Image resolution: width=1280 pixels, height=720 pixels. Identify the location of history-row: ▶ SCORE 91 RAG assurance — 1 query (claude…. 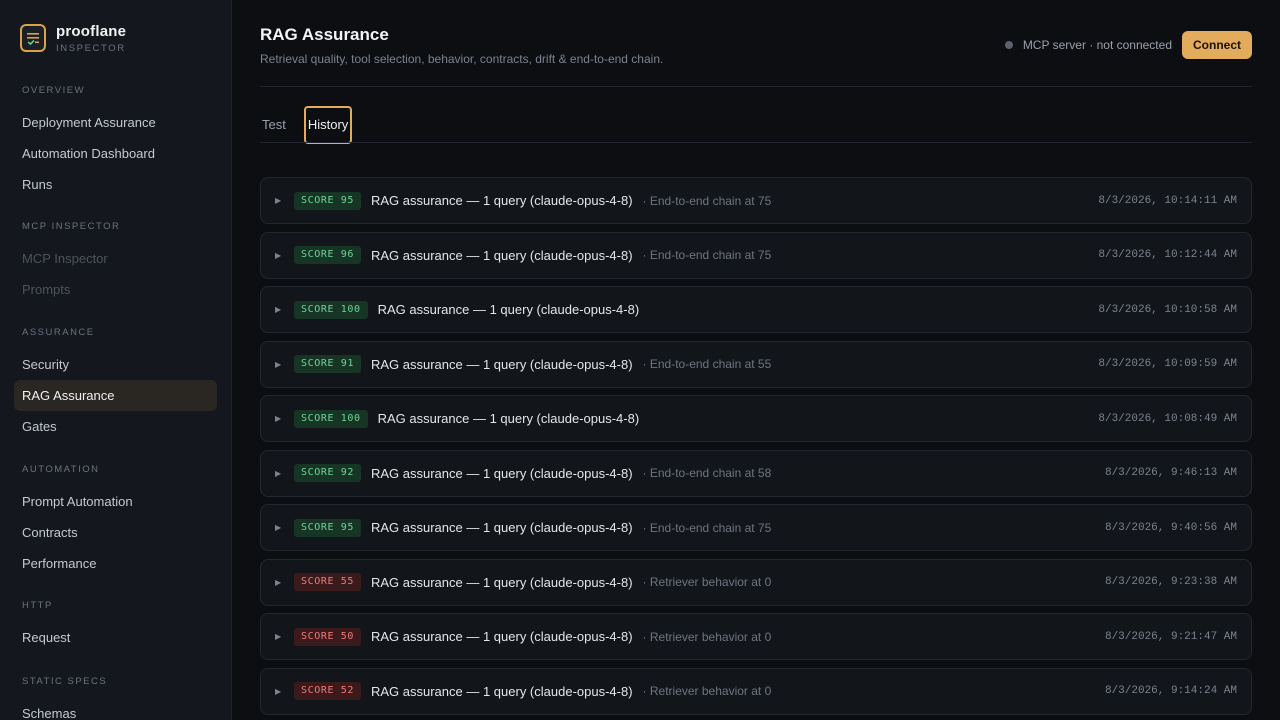
(756, 364).